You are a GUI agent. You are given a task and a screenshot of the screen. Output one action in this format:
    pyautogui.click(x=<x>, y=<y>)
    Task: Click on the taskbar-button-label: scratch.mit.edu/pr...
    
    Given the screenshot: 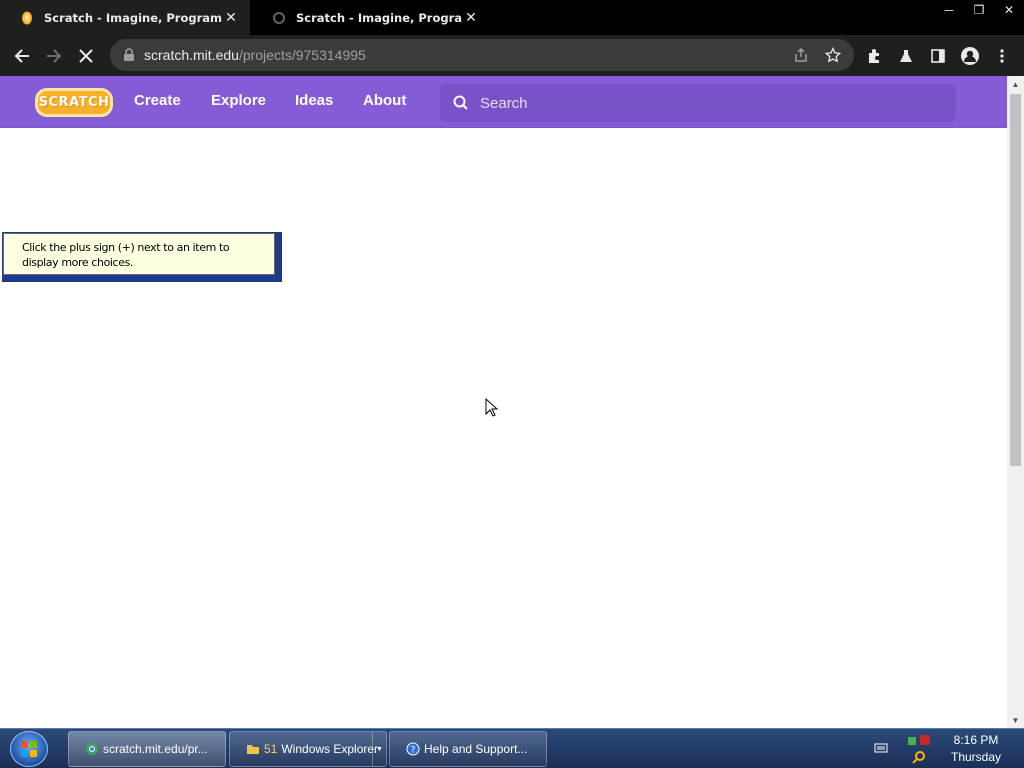 What is the action you would take?
    pyautogui.click(x=155, y=749)
    